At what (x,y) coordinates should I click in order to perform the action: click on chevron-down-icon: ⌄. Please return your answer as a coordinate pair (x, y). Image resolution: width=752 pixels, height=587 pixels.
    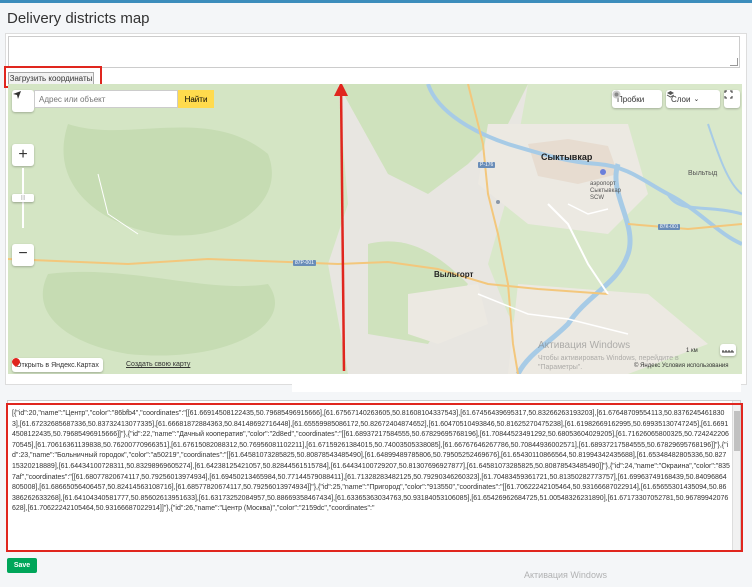
    Looking at the image, I should click on (696, 99).